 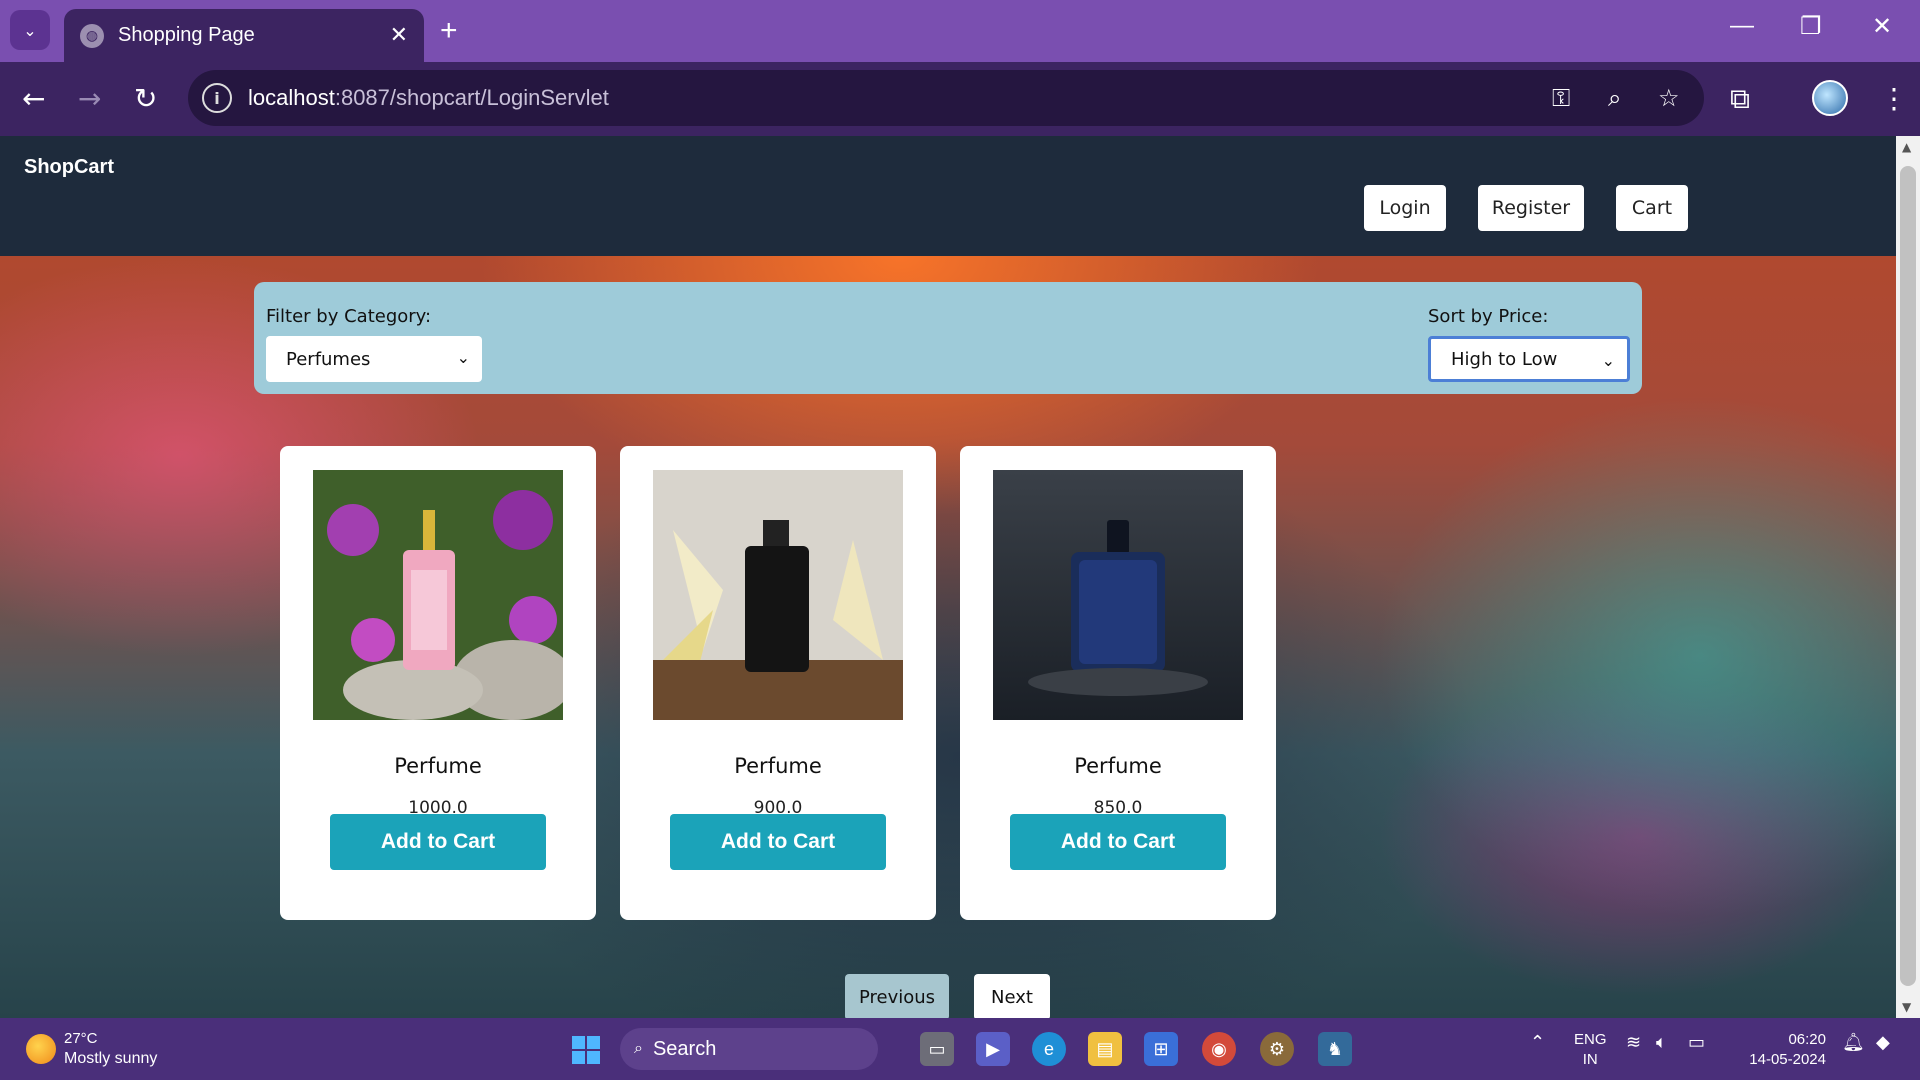 I want to click on scroll-down-icon: ▼, so click(x=1906, y=1007).